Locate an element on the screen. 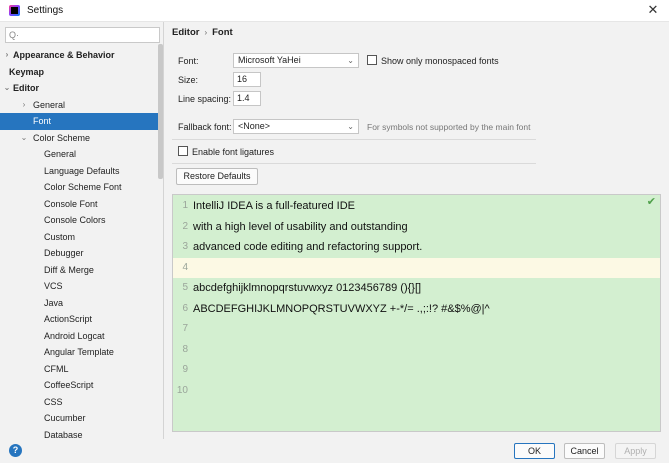  sidebar-item-diff-merge: Diff & Merge is located at coordinates (81, 270).